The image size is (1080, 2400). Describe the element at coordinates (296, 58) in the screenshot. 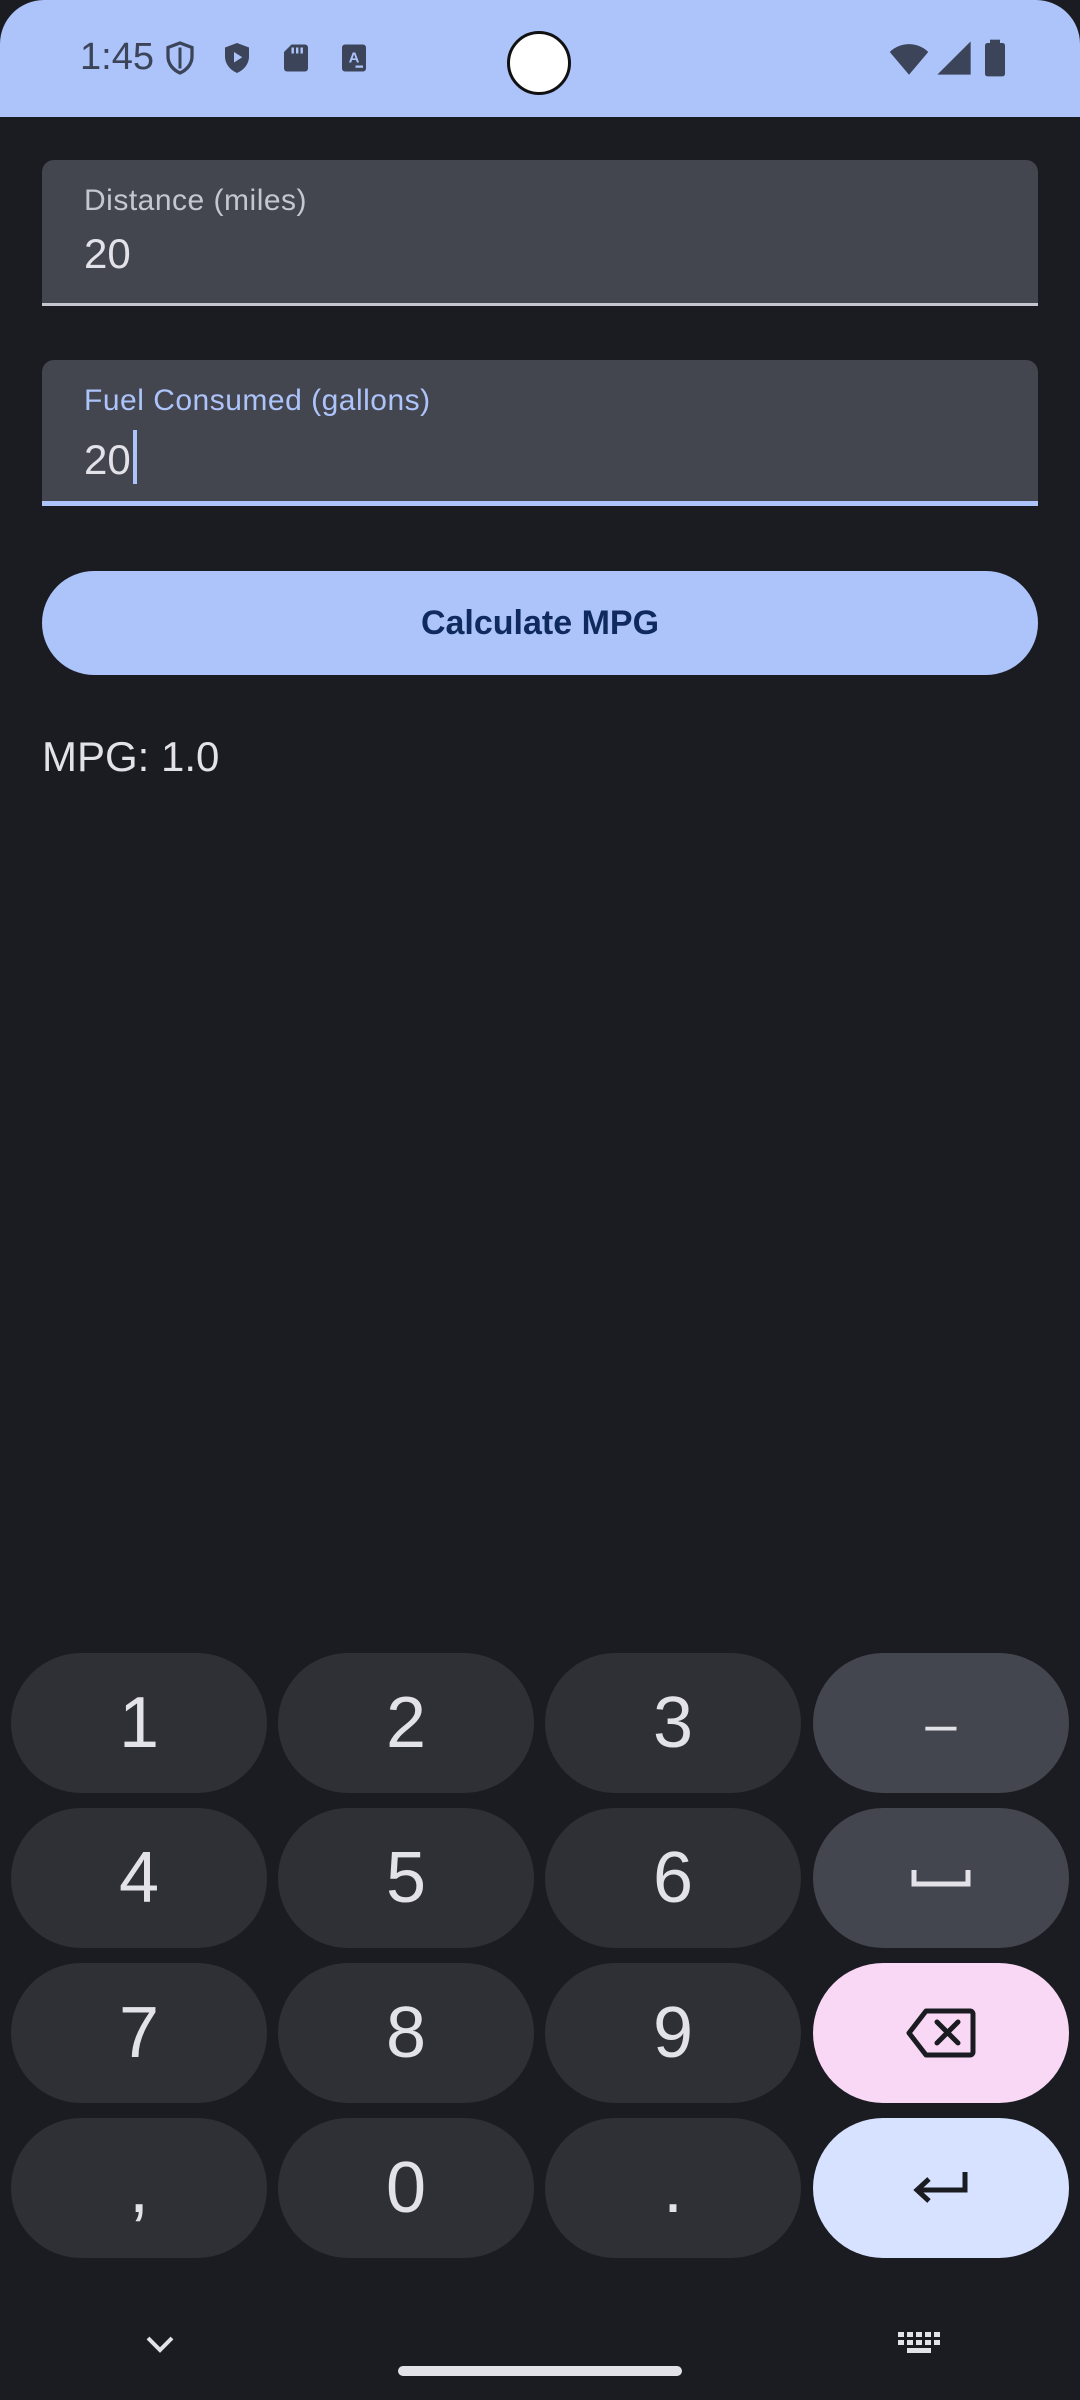

I see `sd-card-icon` at that location.